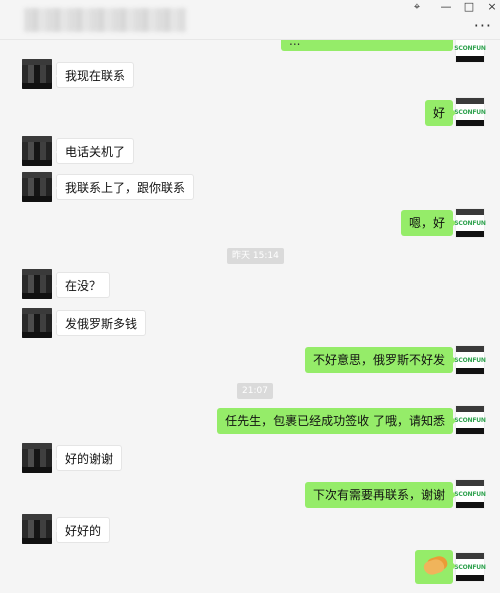 The image size is (500, 593). What do you see at coordinates (105, 20) in the screenshot?
I see `blurred-contact-name` at bounding box center [105, 20].